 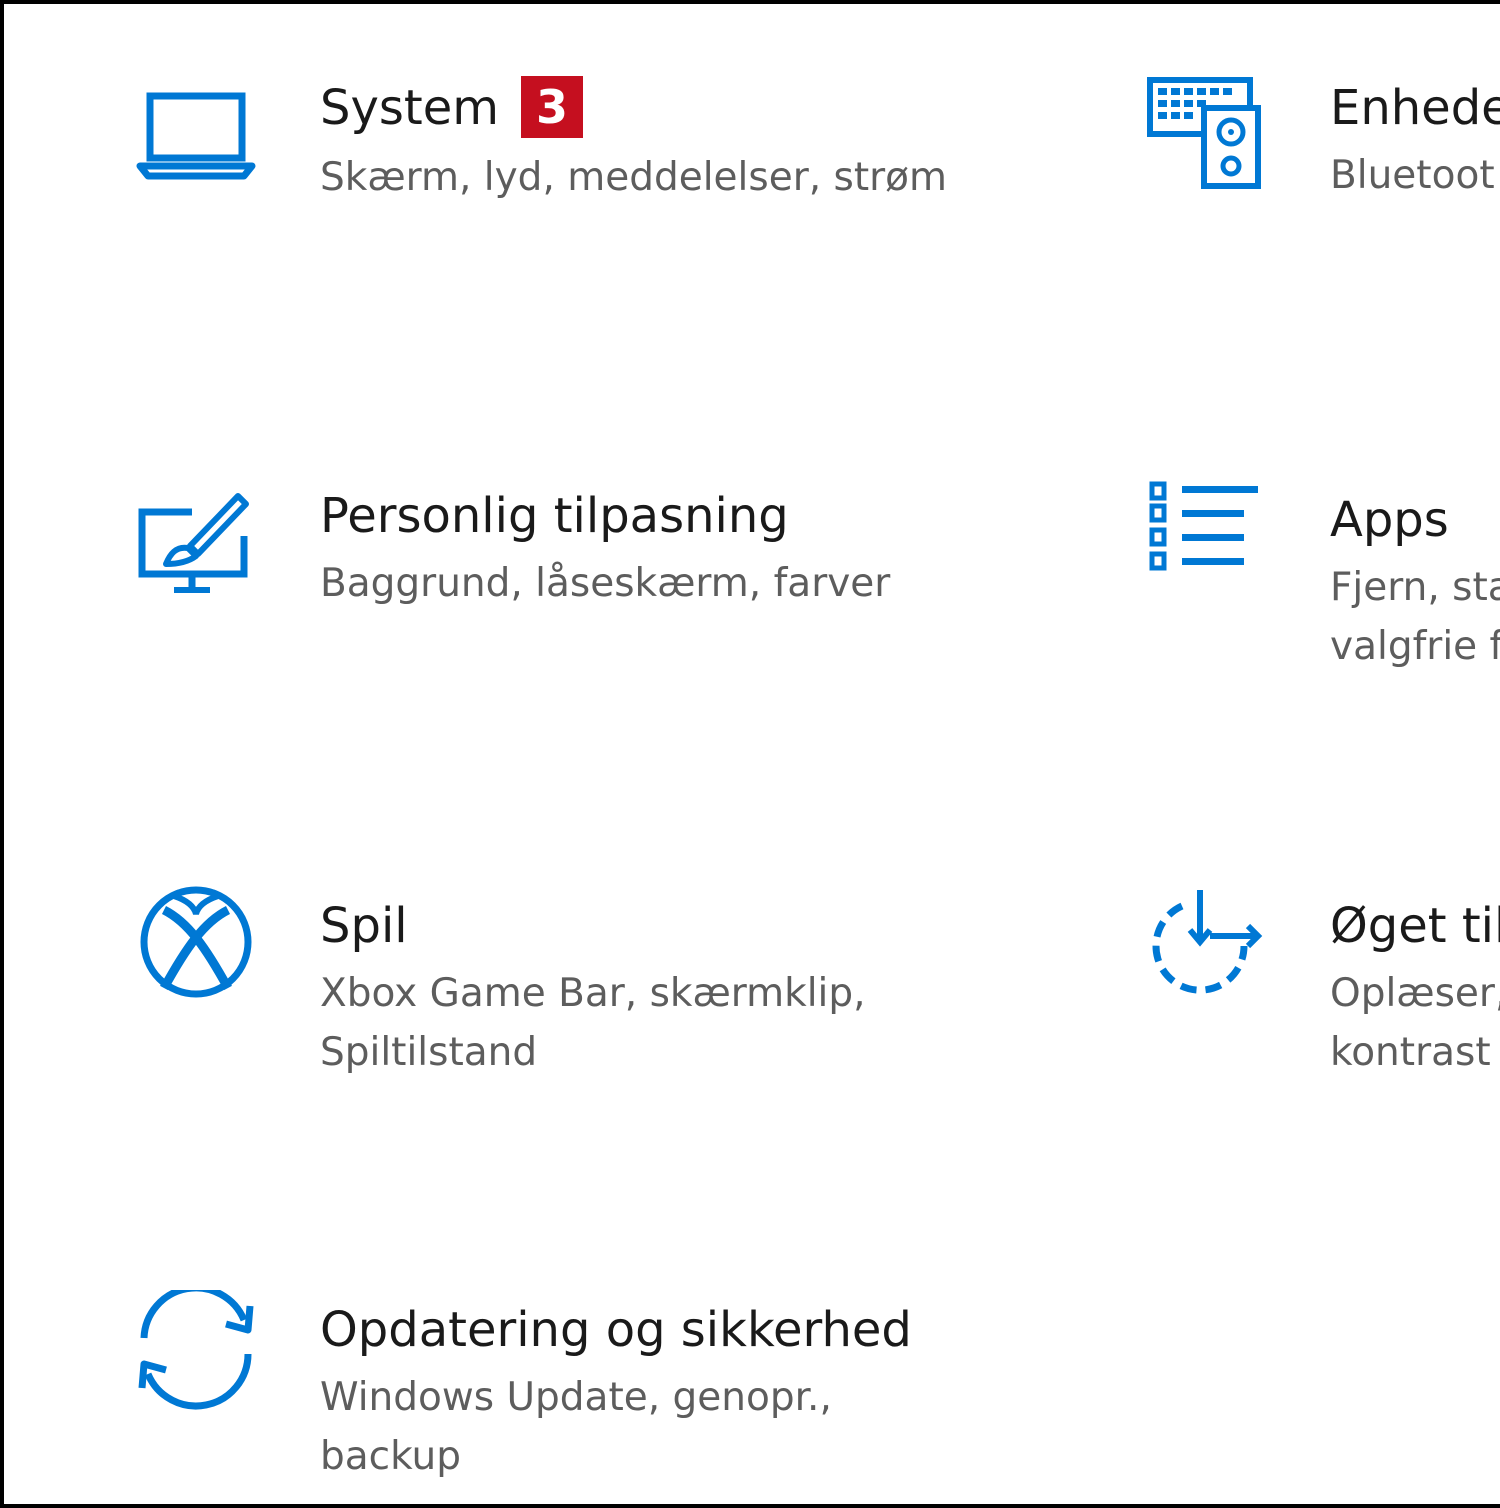 What do you see at coordinates (1206, 134) in the screenshot?
I see `keyboard-speaker-icon` at bounding box center [1206, 134].